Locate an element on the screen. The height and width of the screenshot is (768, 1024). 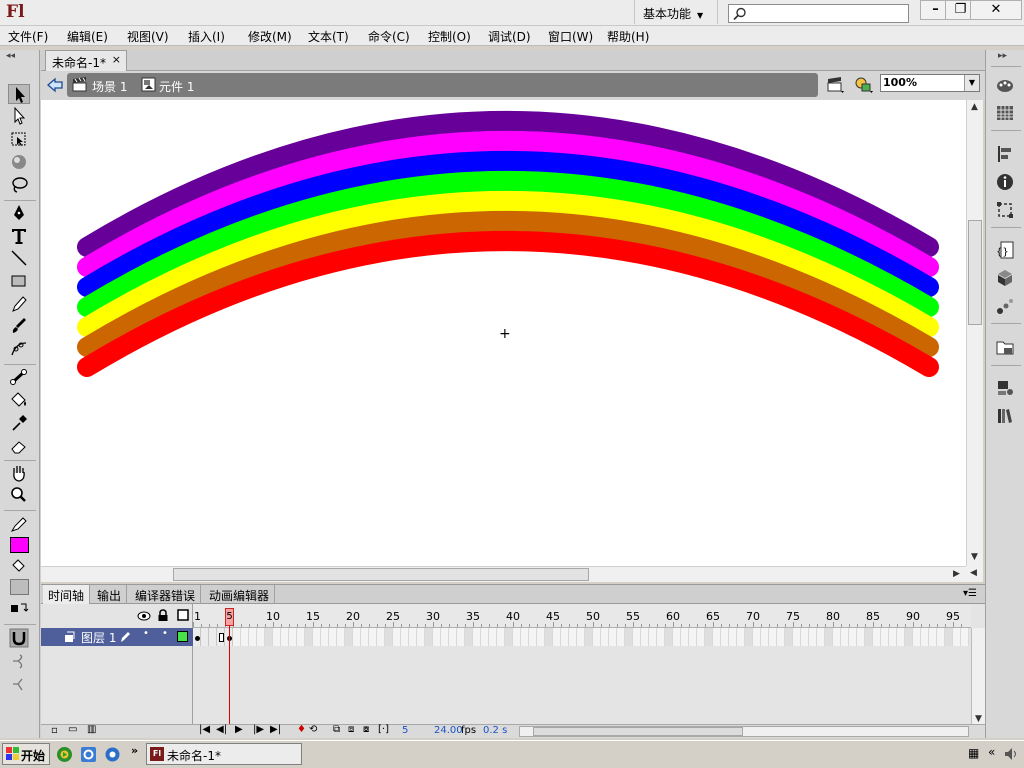
onion-outline-icon: ⧈ is located at coordinates (351, 729).